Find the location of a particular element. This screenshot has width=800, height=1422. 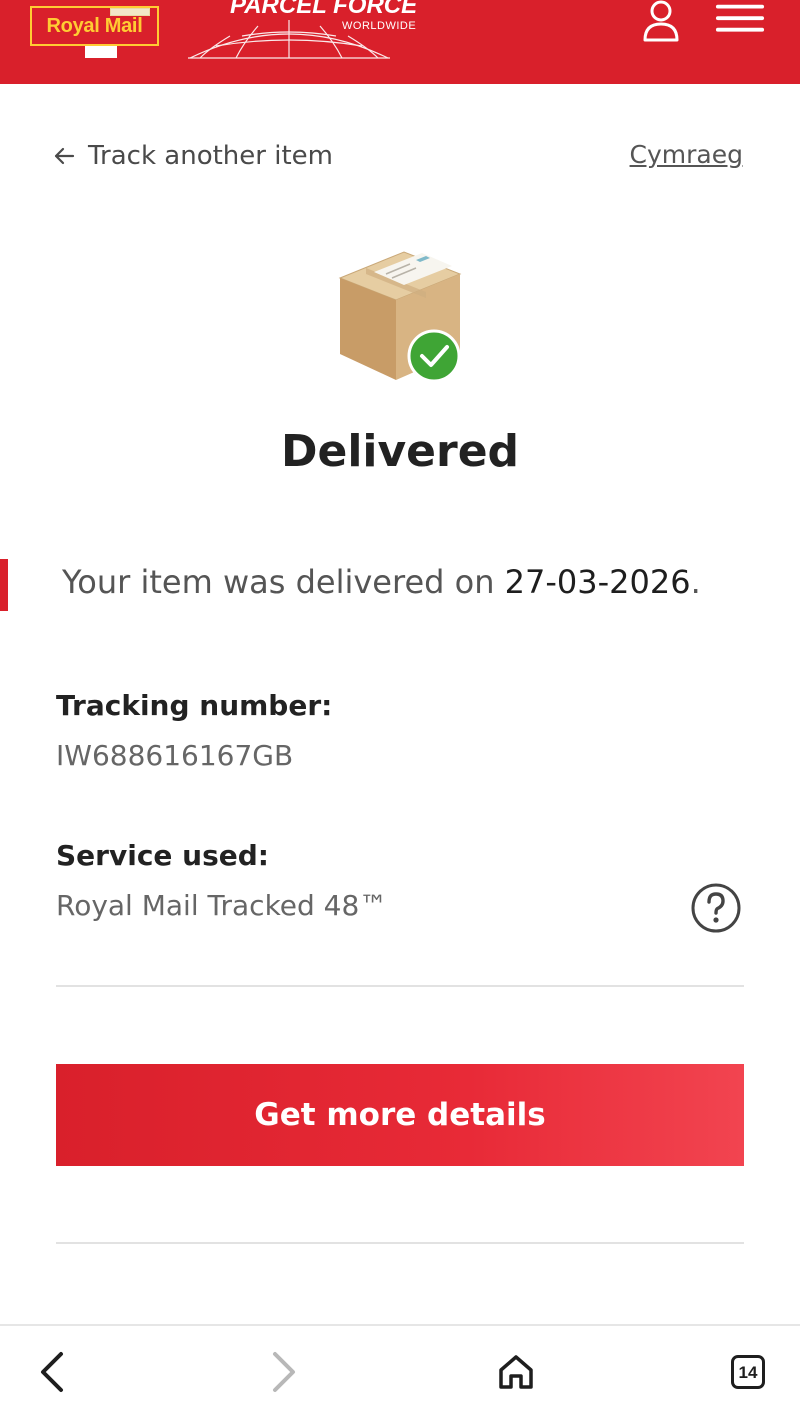

chevron-right-icon is located at coordinates (284, 1372).